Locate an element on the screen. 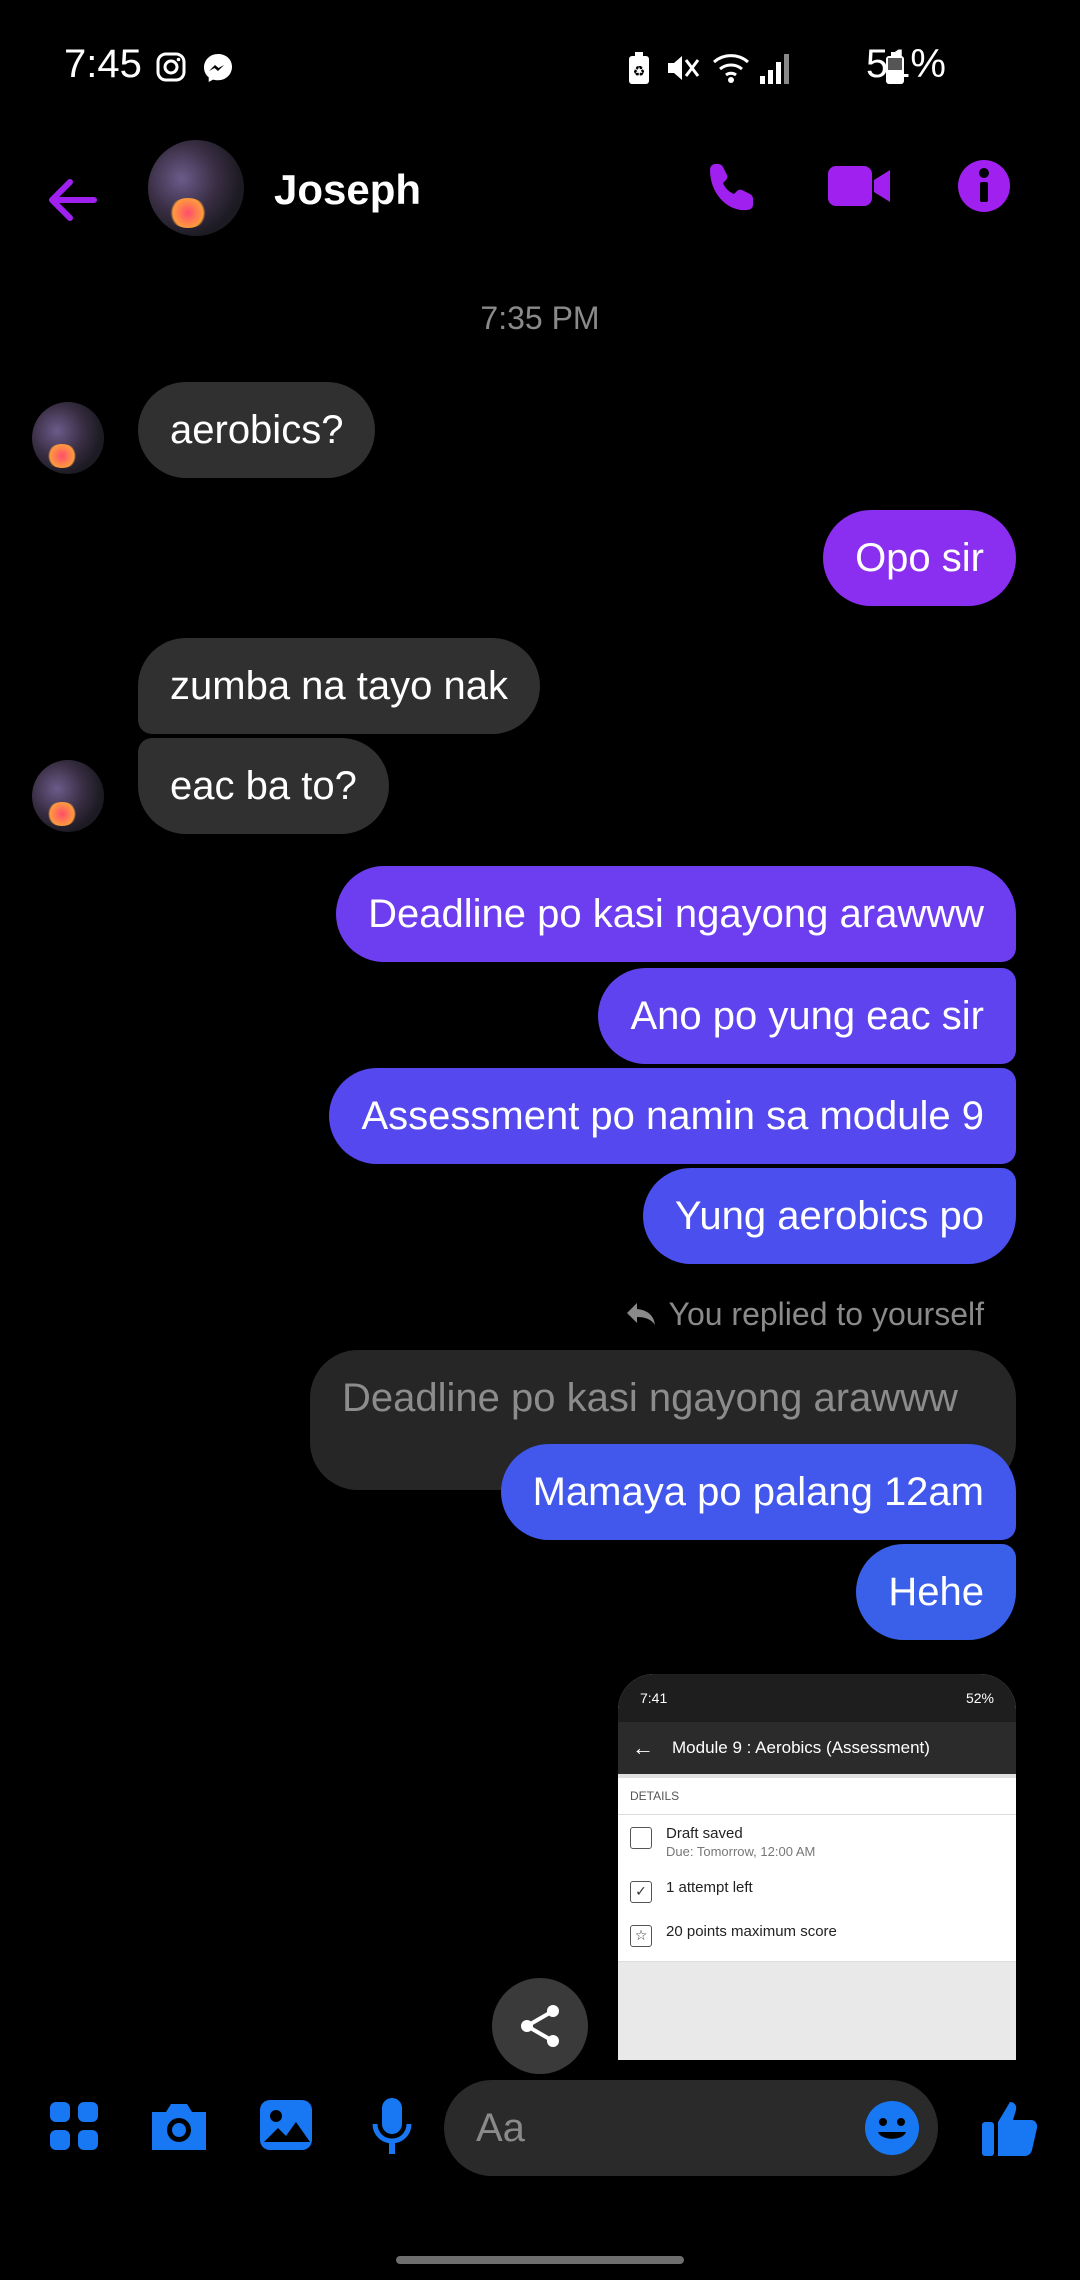 This screenshot has width=1080, height=2280. info-icon is located at coordinates (984, 186).